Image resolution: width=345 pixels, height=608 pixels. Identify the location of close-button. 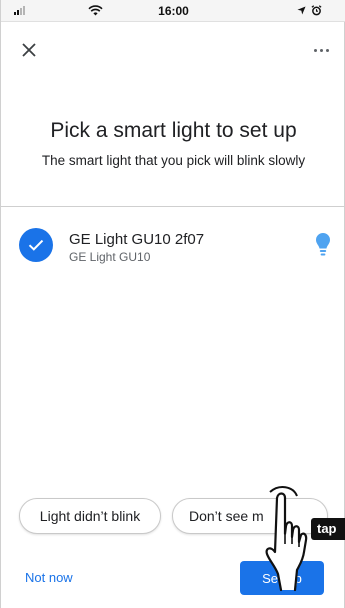
(29, 50).